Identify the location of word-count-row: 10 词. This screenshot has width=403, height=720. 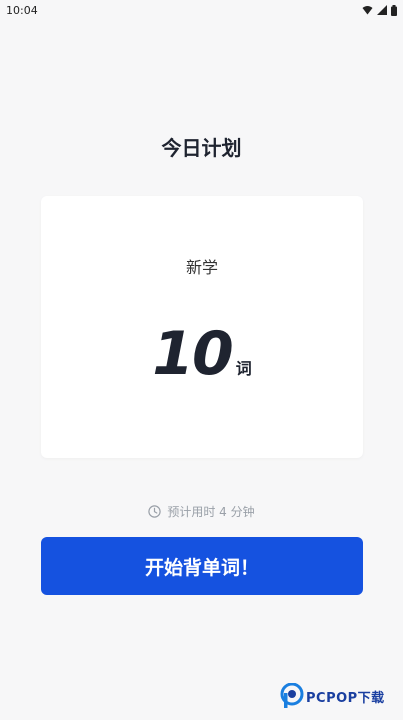
(202, 354).